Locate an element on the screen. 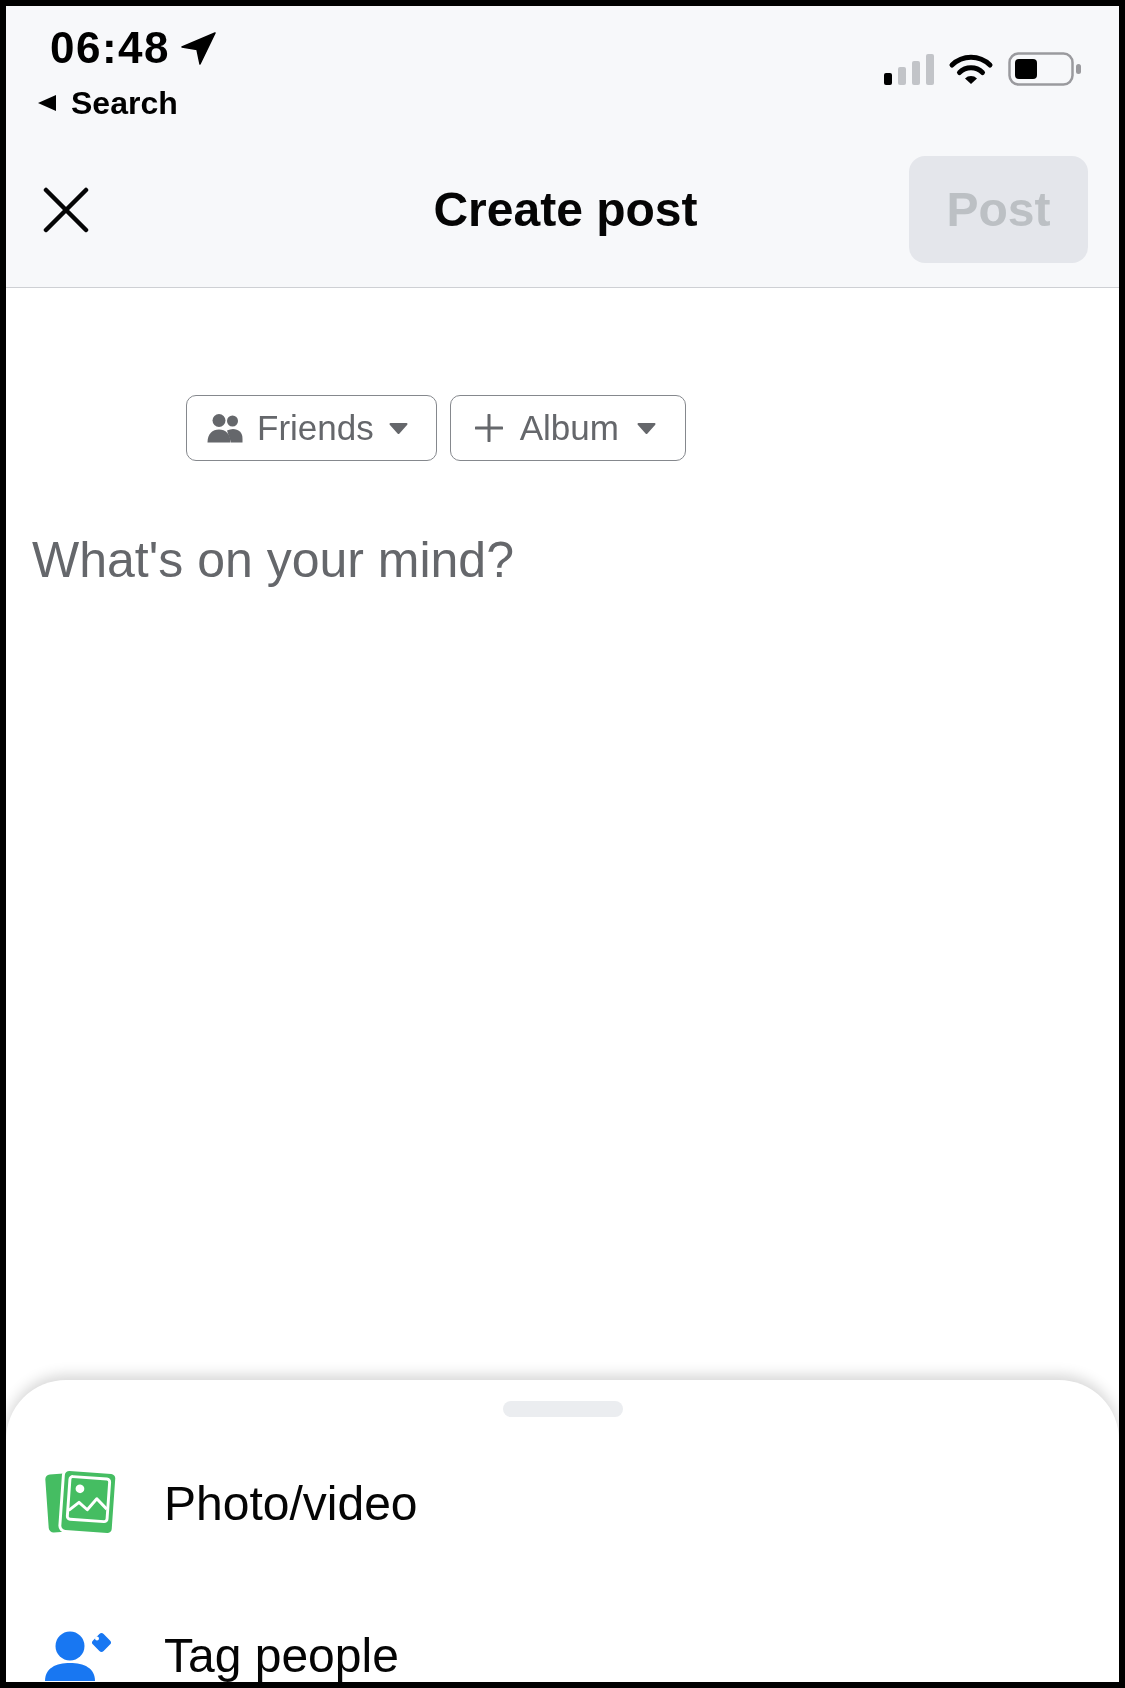  wifi-icon is located at coordinates (971, 69).